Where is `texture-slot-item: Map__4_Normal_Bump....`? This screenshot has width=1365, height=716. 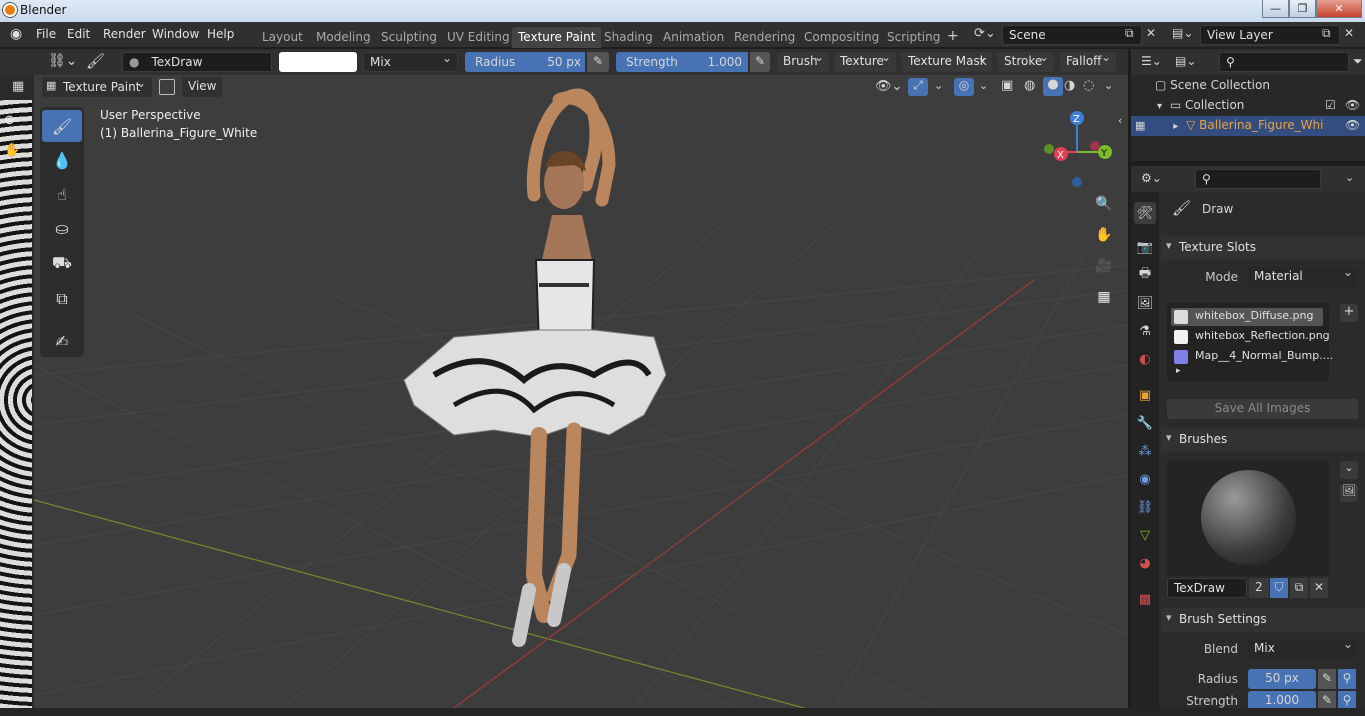 texture-slot-item: Map__4_Normal_Bump.... is located at coordinates (1252, 357).